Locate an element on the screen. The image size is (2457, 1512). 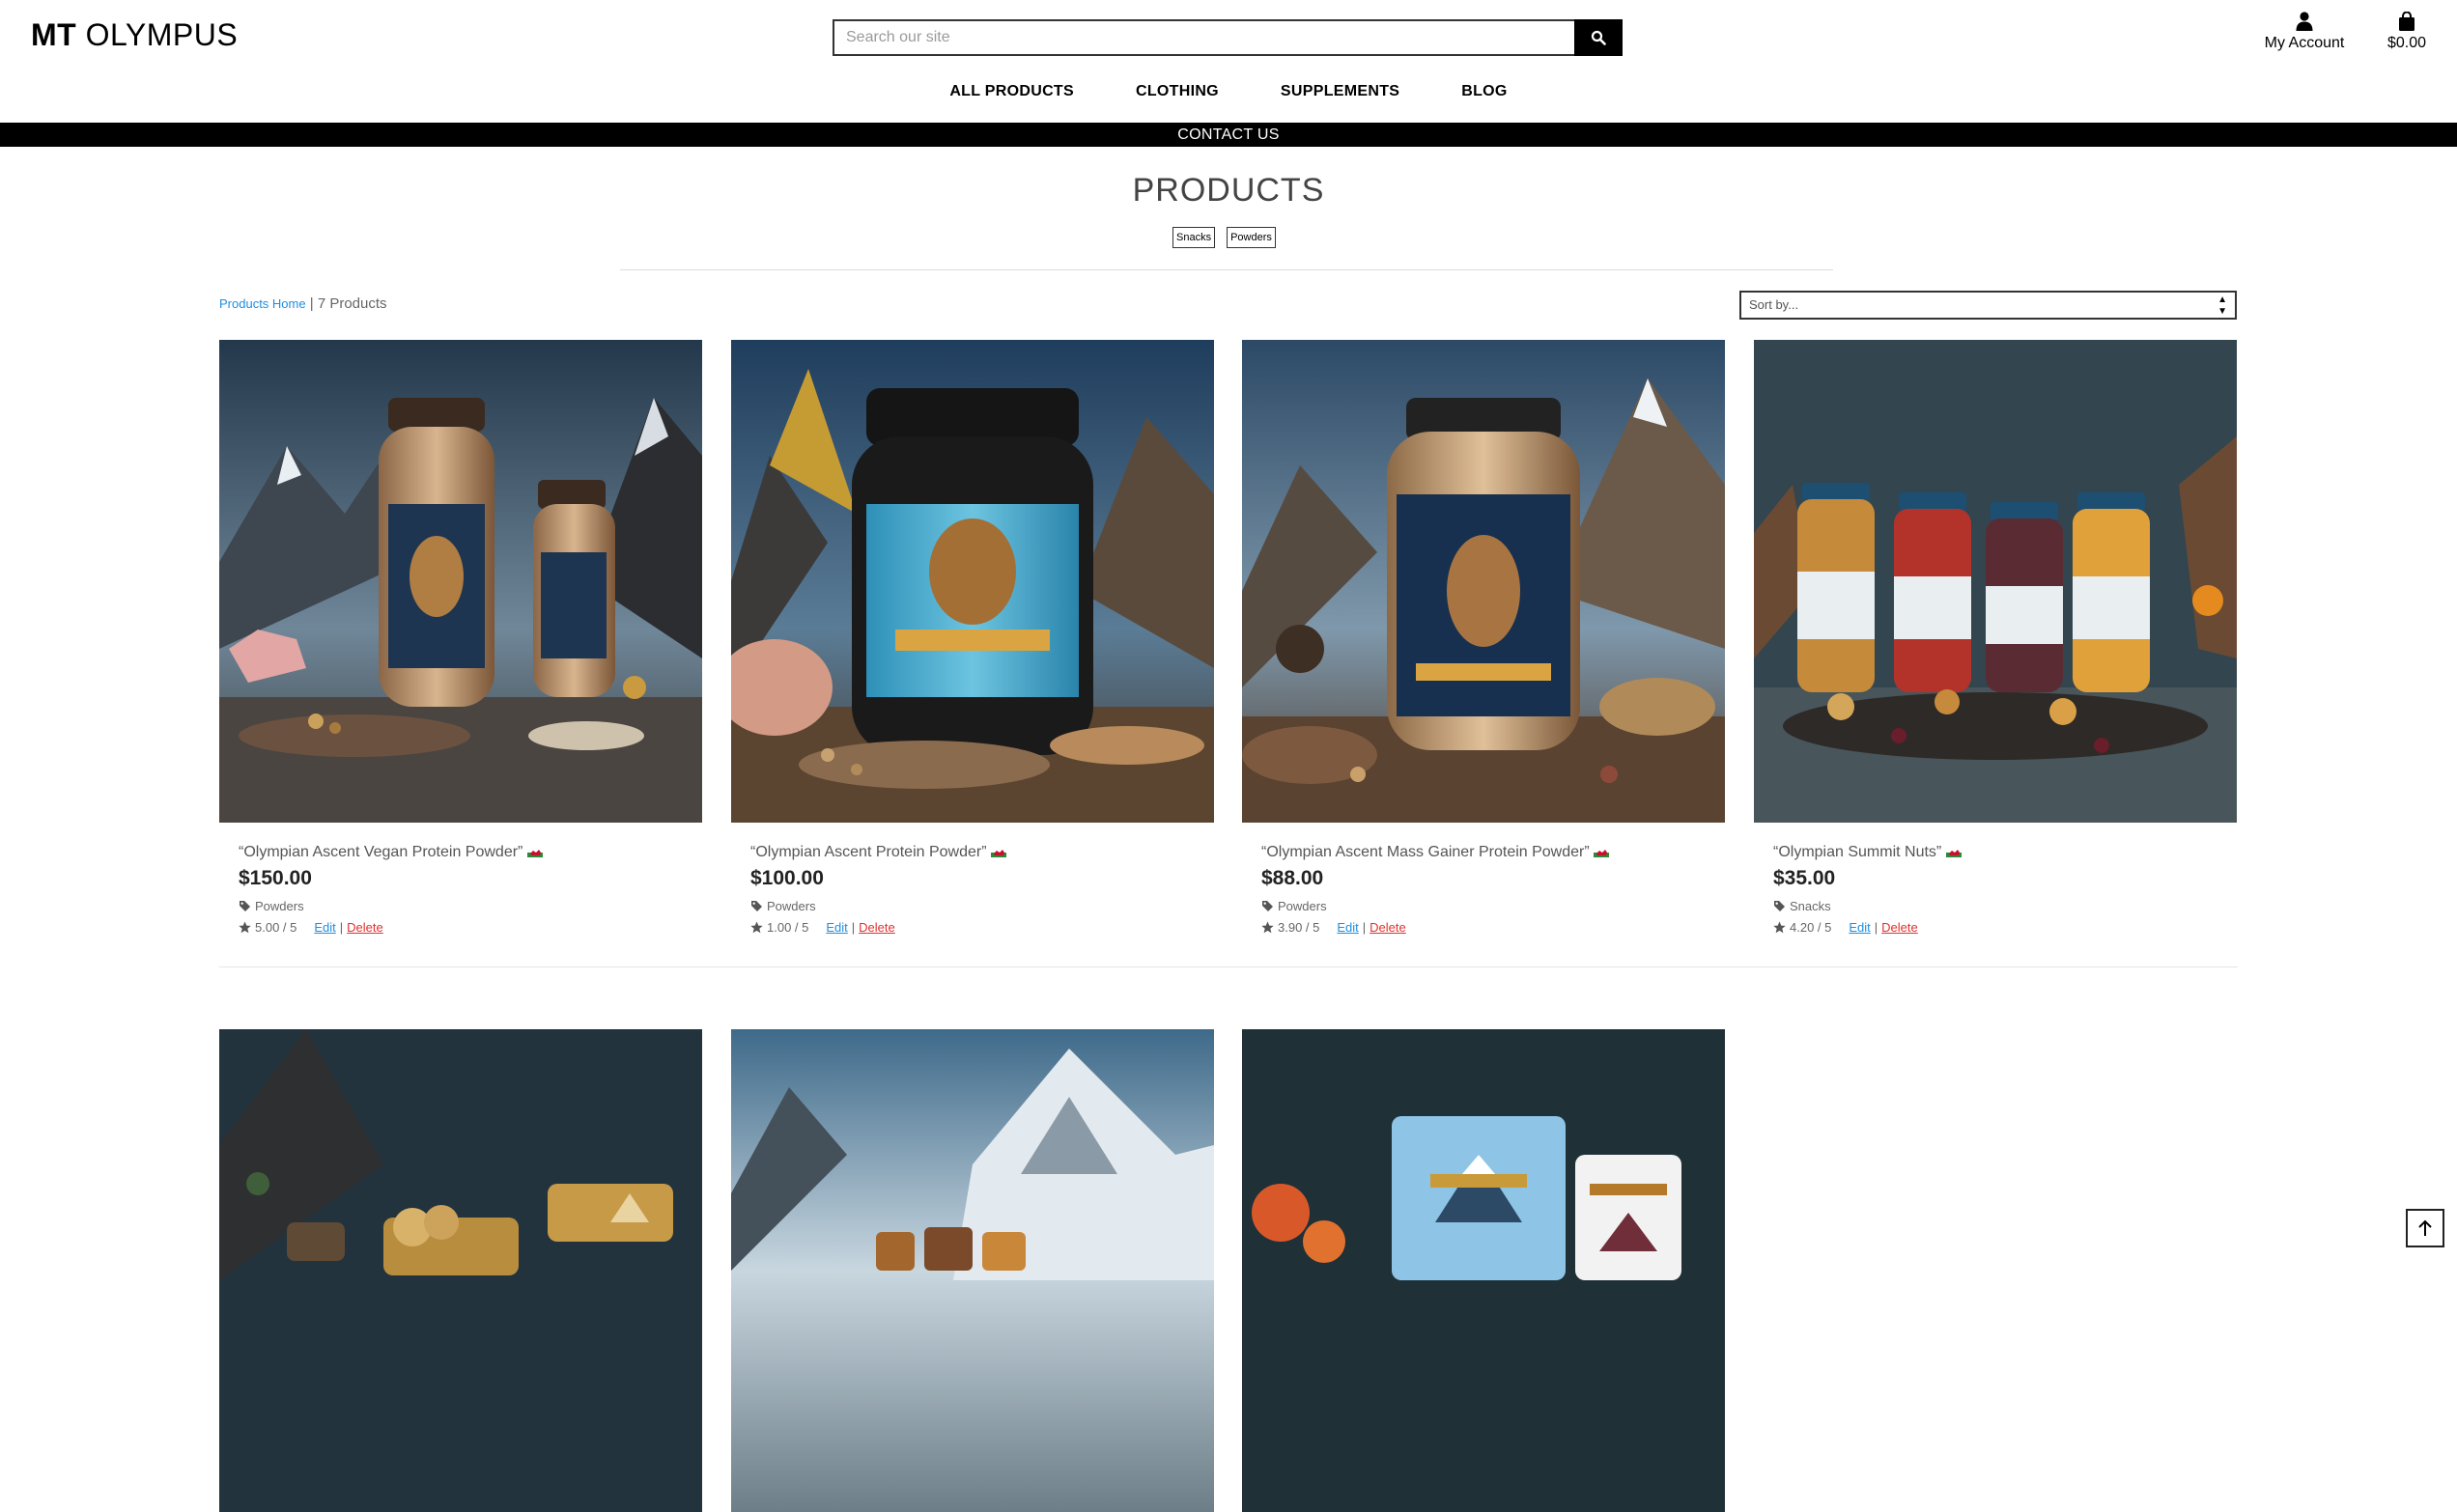
product-count: 7 Products is located at coordinates (352, 303).